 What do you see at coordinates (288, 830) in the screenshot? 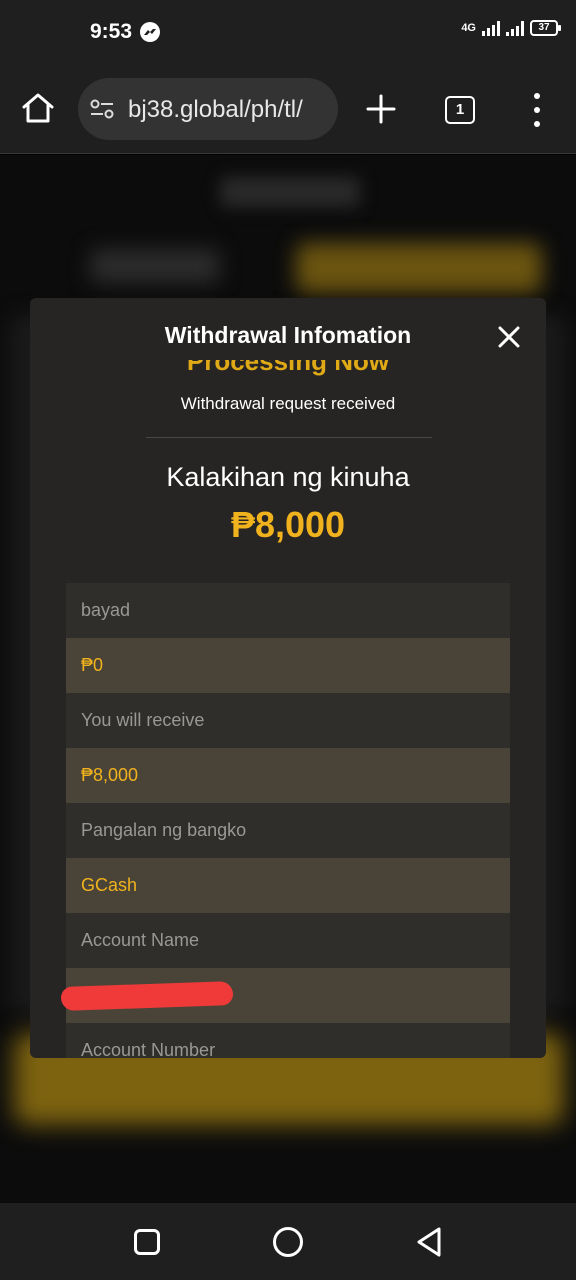
I see `bank-name-label: Pangalan ng bangko` at bounding box center [288, 830].